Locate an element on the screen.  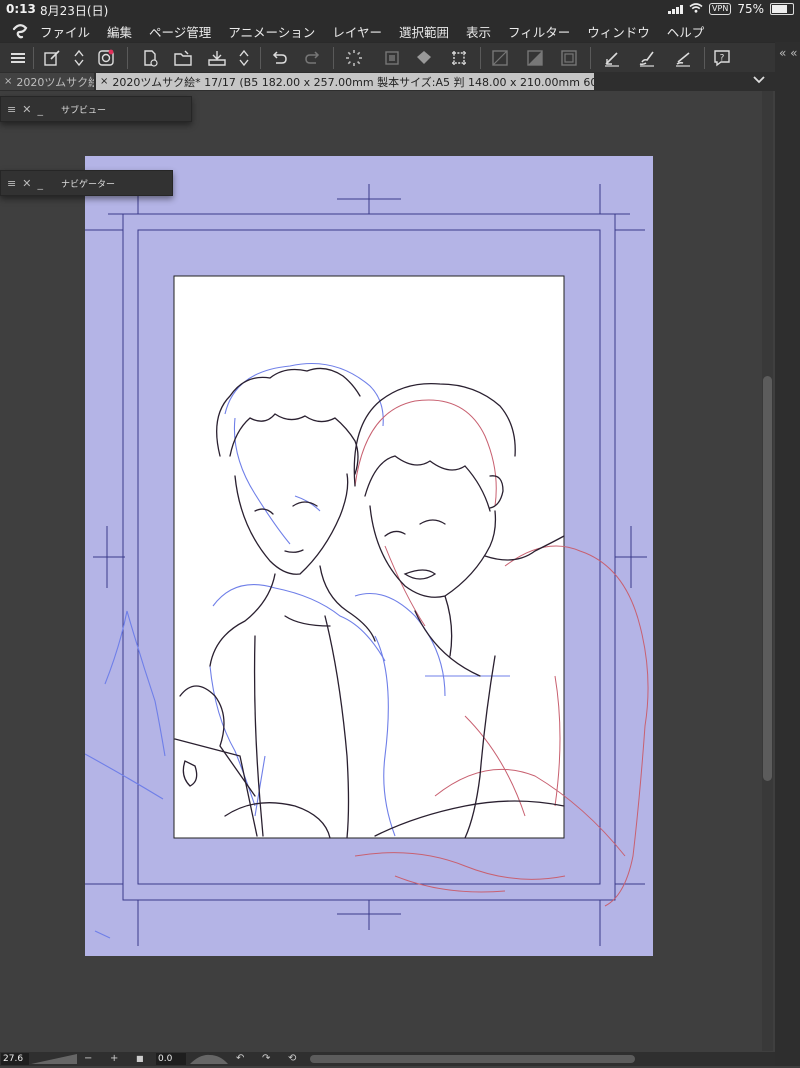
transform-icon is located at coordinates (392, 58).